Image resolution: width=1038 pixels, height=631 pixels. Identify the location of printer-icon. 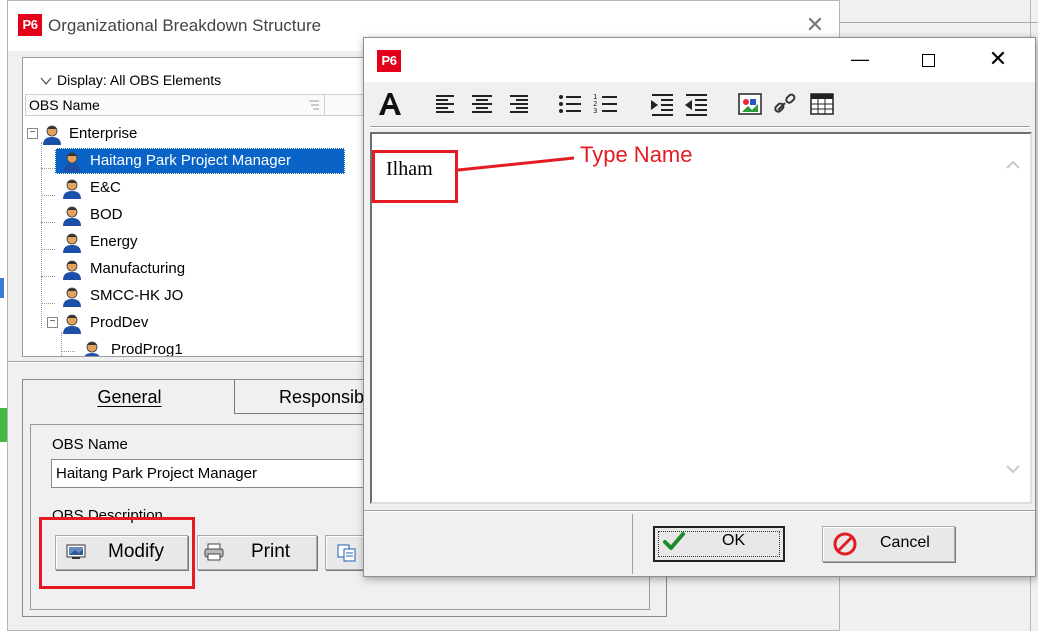
(214, 552).